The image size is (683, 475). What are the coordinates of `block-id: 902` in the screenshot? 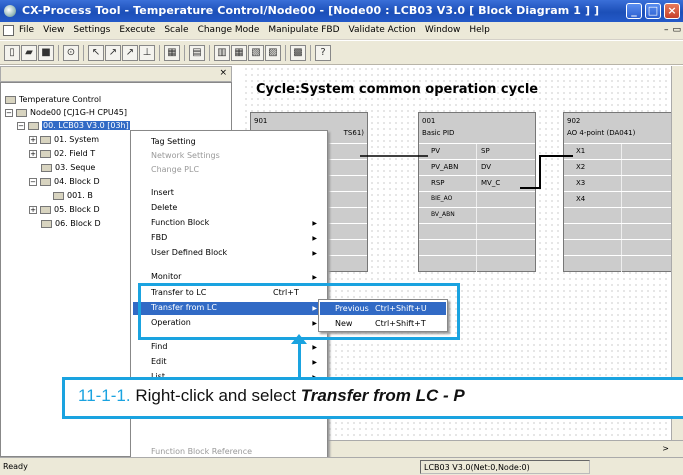 It's located at (574, 121).